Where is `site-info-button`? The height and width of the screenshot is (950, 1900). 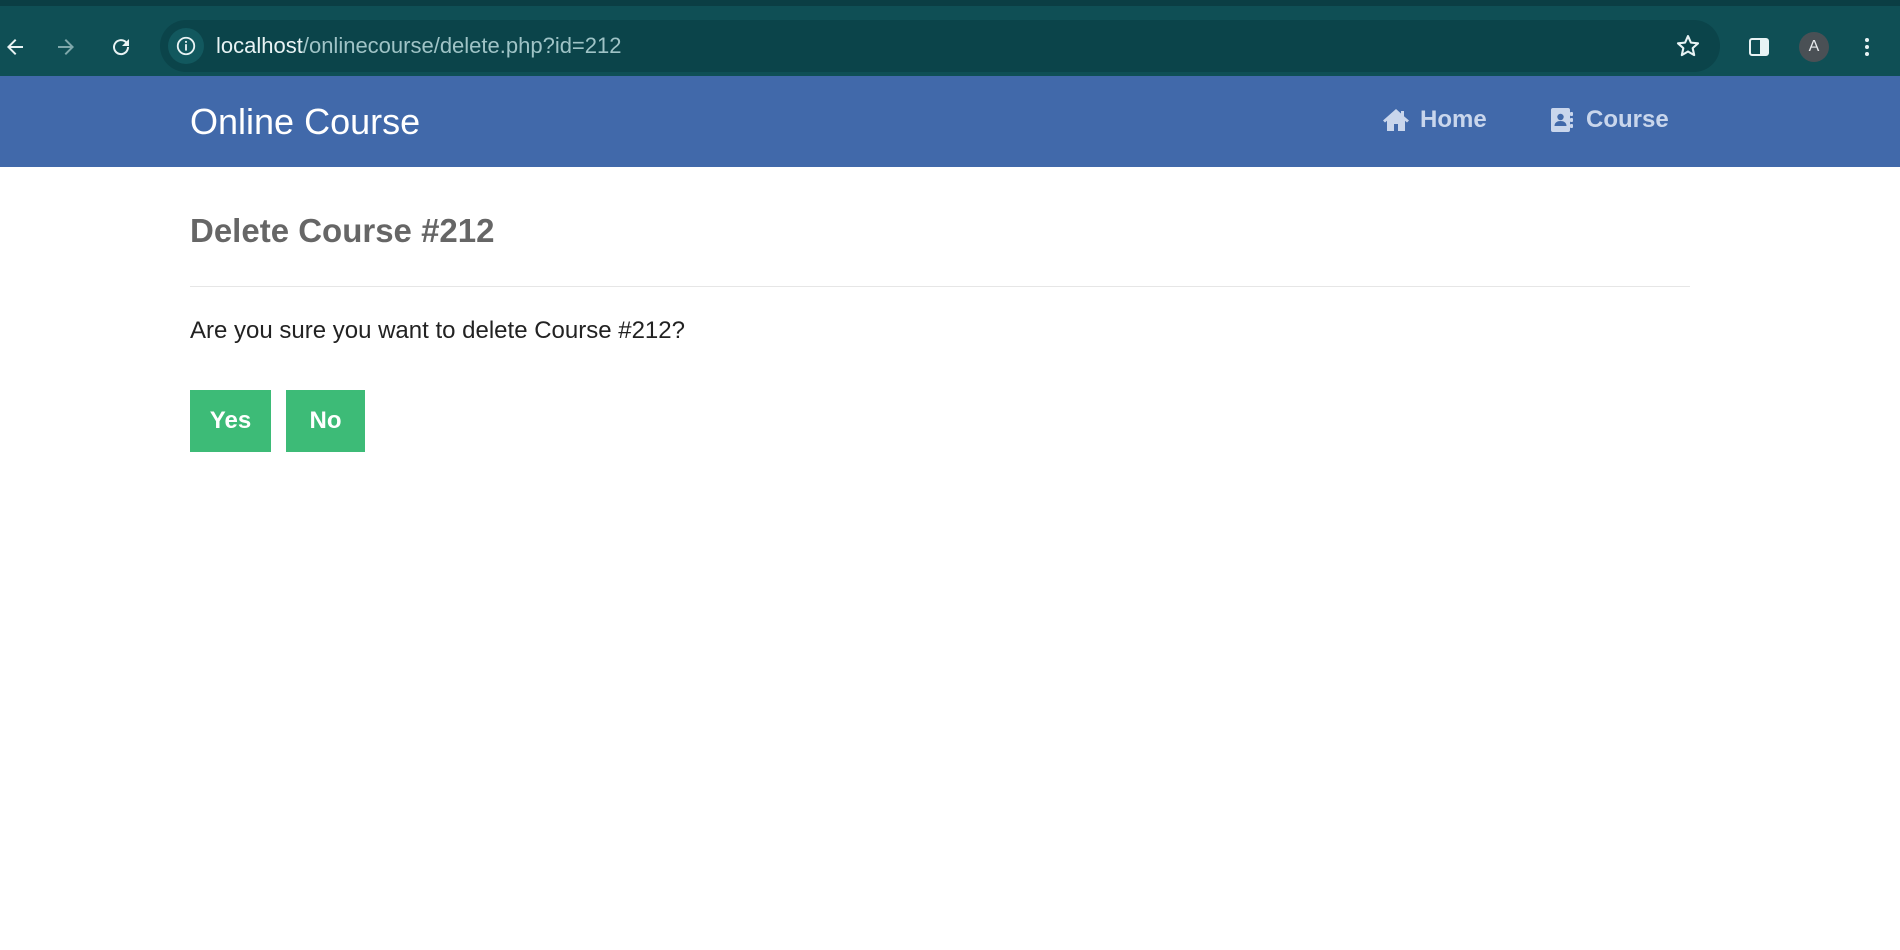
site-info-button is located at coordinates (186, 46).